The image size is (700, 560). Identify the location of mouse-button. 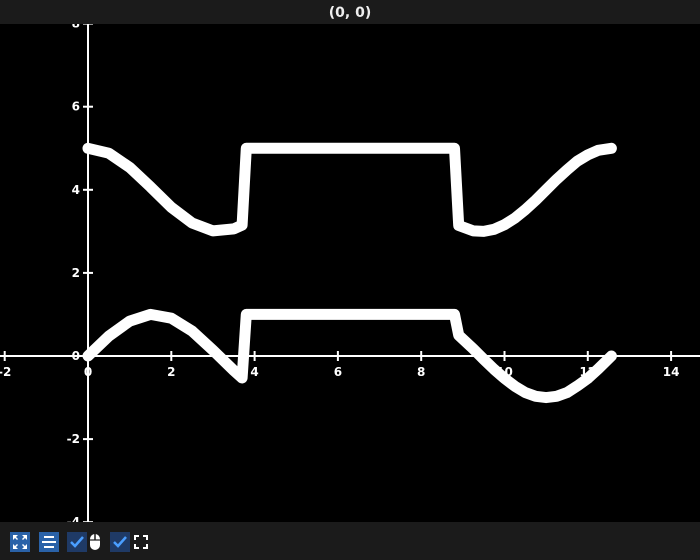
(95, 542).